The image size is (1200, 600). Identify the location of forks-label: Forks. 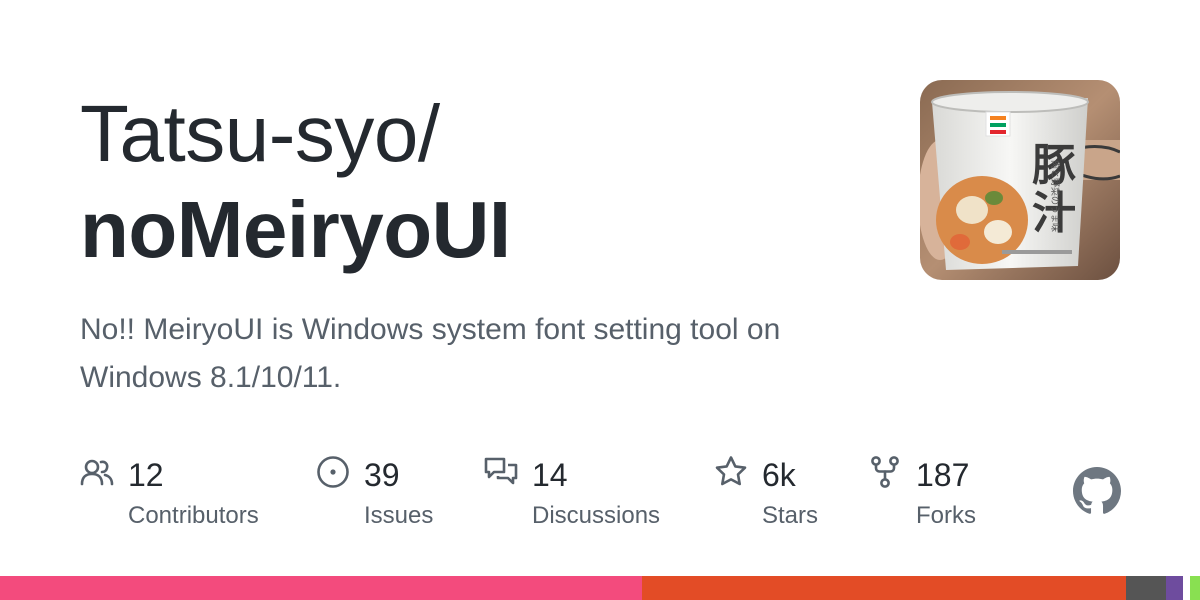
(946, 515).